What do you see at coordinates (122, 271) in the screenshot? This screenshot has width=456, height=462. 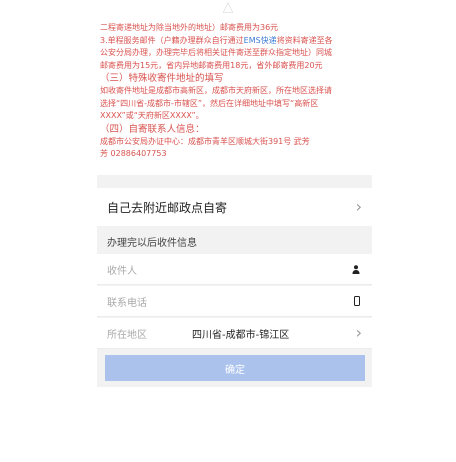 I see `recipient-placeholder: 收件人` at bounding box center [122, 271].